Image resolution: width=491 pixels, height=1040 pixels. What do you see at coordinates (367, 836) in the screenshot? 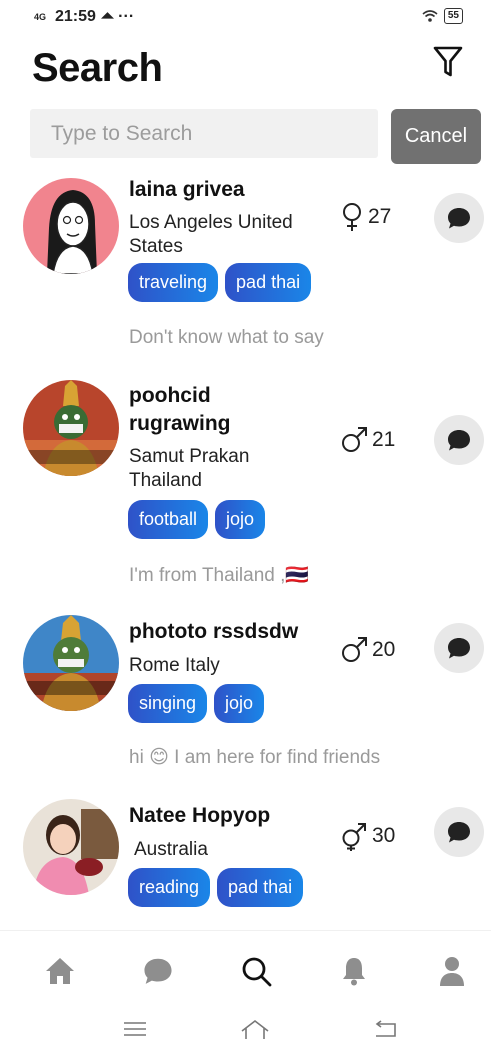
I see `gender-age: 30` at bounding box center [367, 836].